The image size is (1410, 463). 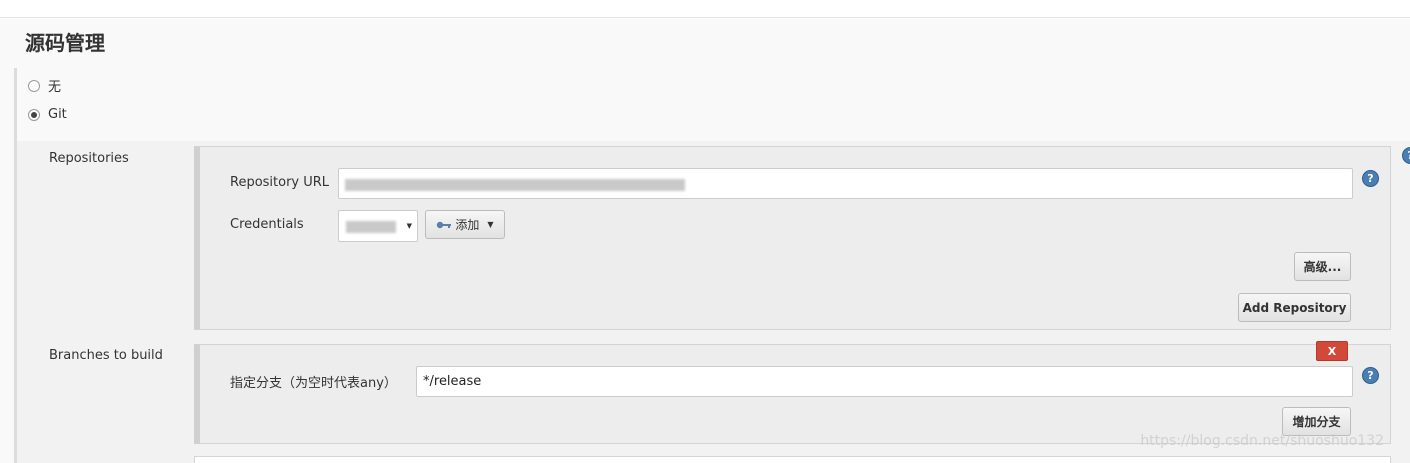 I want to click on add-branch-button: 增加分支, so click(x=1316, y=421).